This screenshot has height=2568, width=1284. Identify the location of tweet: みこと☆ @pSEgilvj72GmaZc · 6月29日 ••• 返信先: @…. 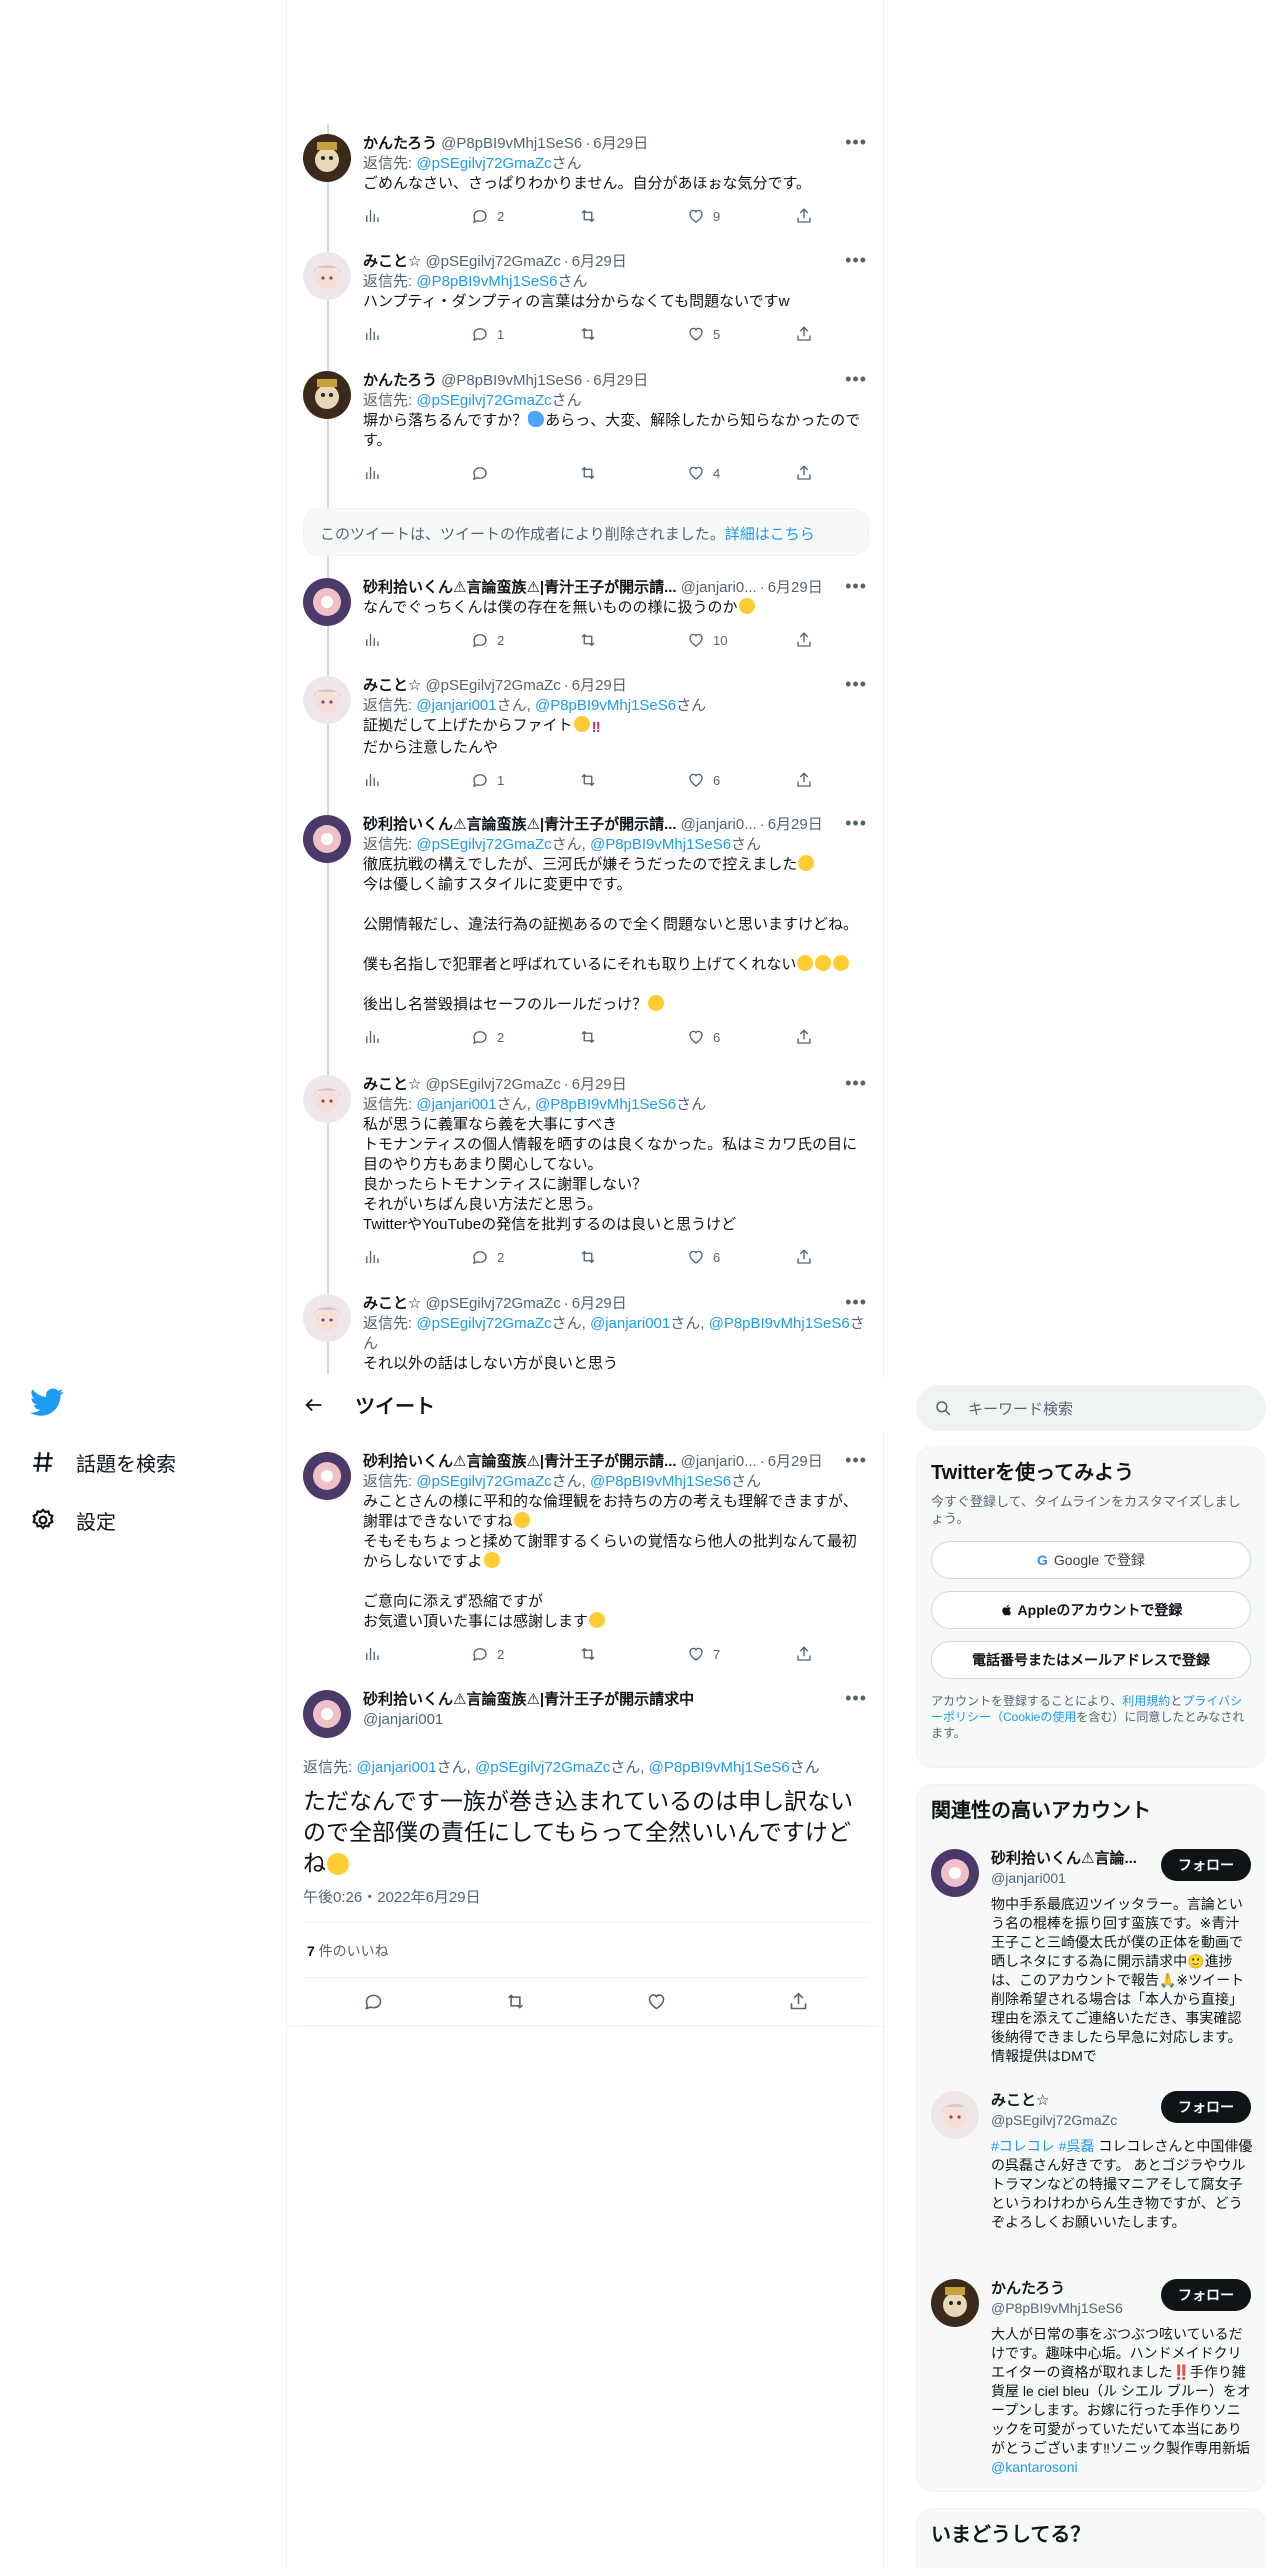
(586, 1336).